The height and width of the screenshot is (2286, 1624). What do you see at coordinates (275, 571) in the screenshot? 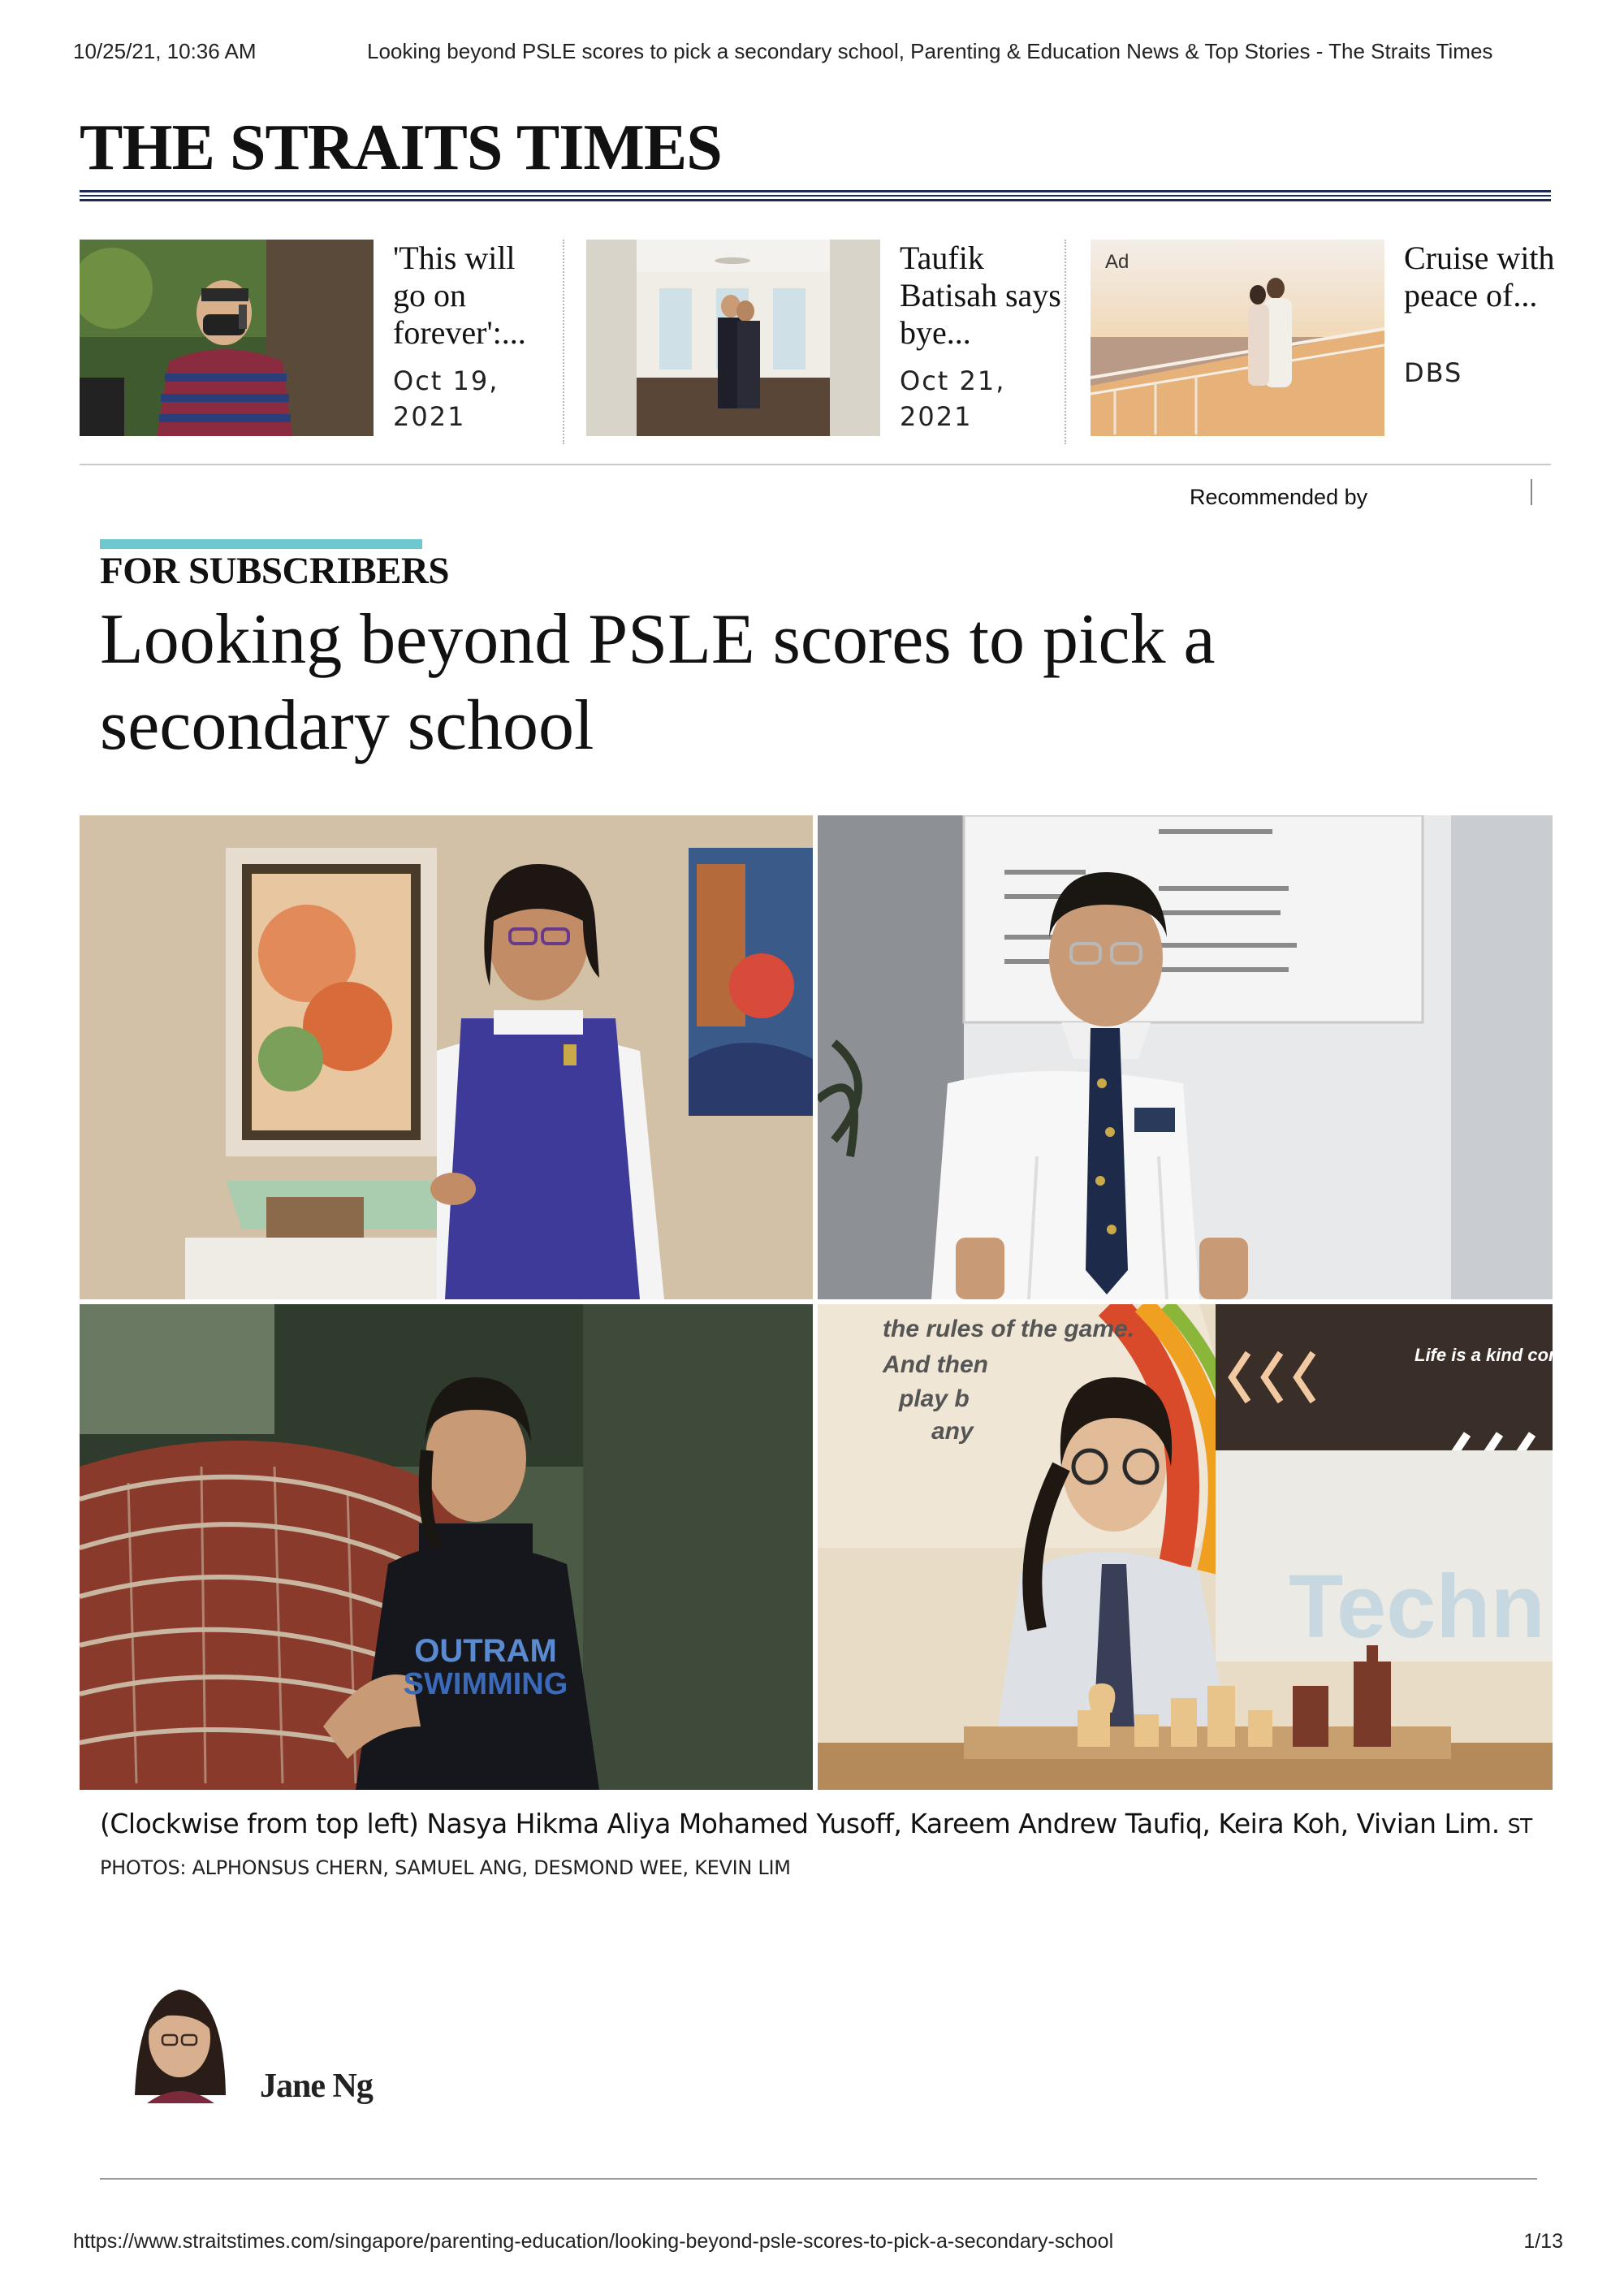
I see `subscriber-kicker: FOR SUBSCRIBERS` at bounding box center [275, 571].